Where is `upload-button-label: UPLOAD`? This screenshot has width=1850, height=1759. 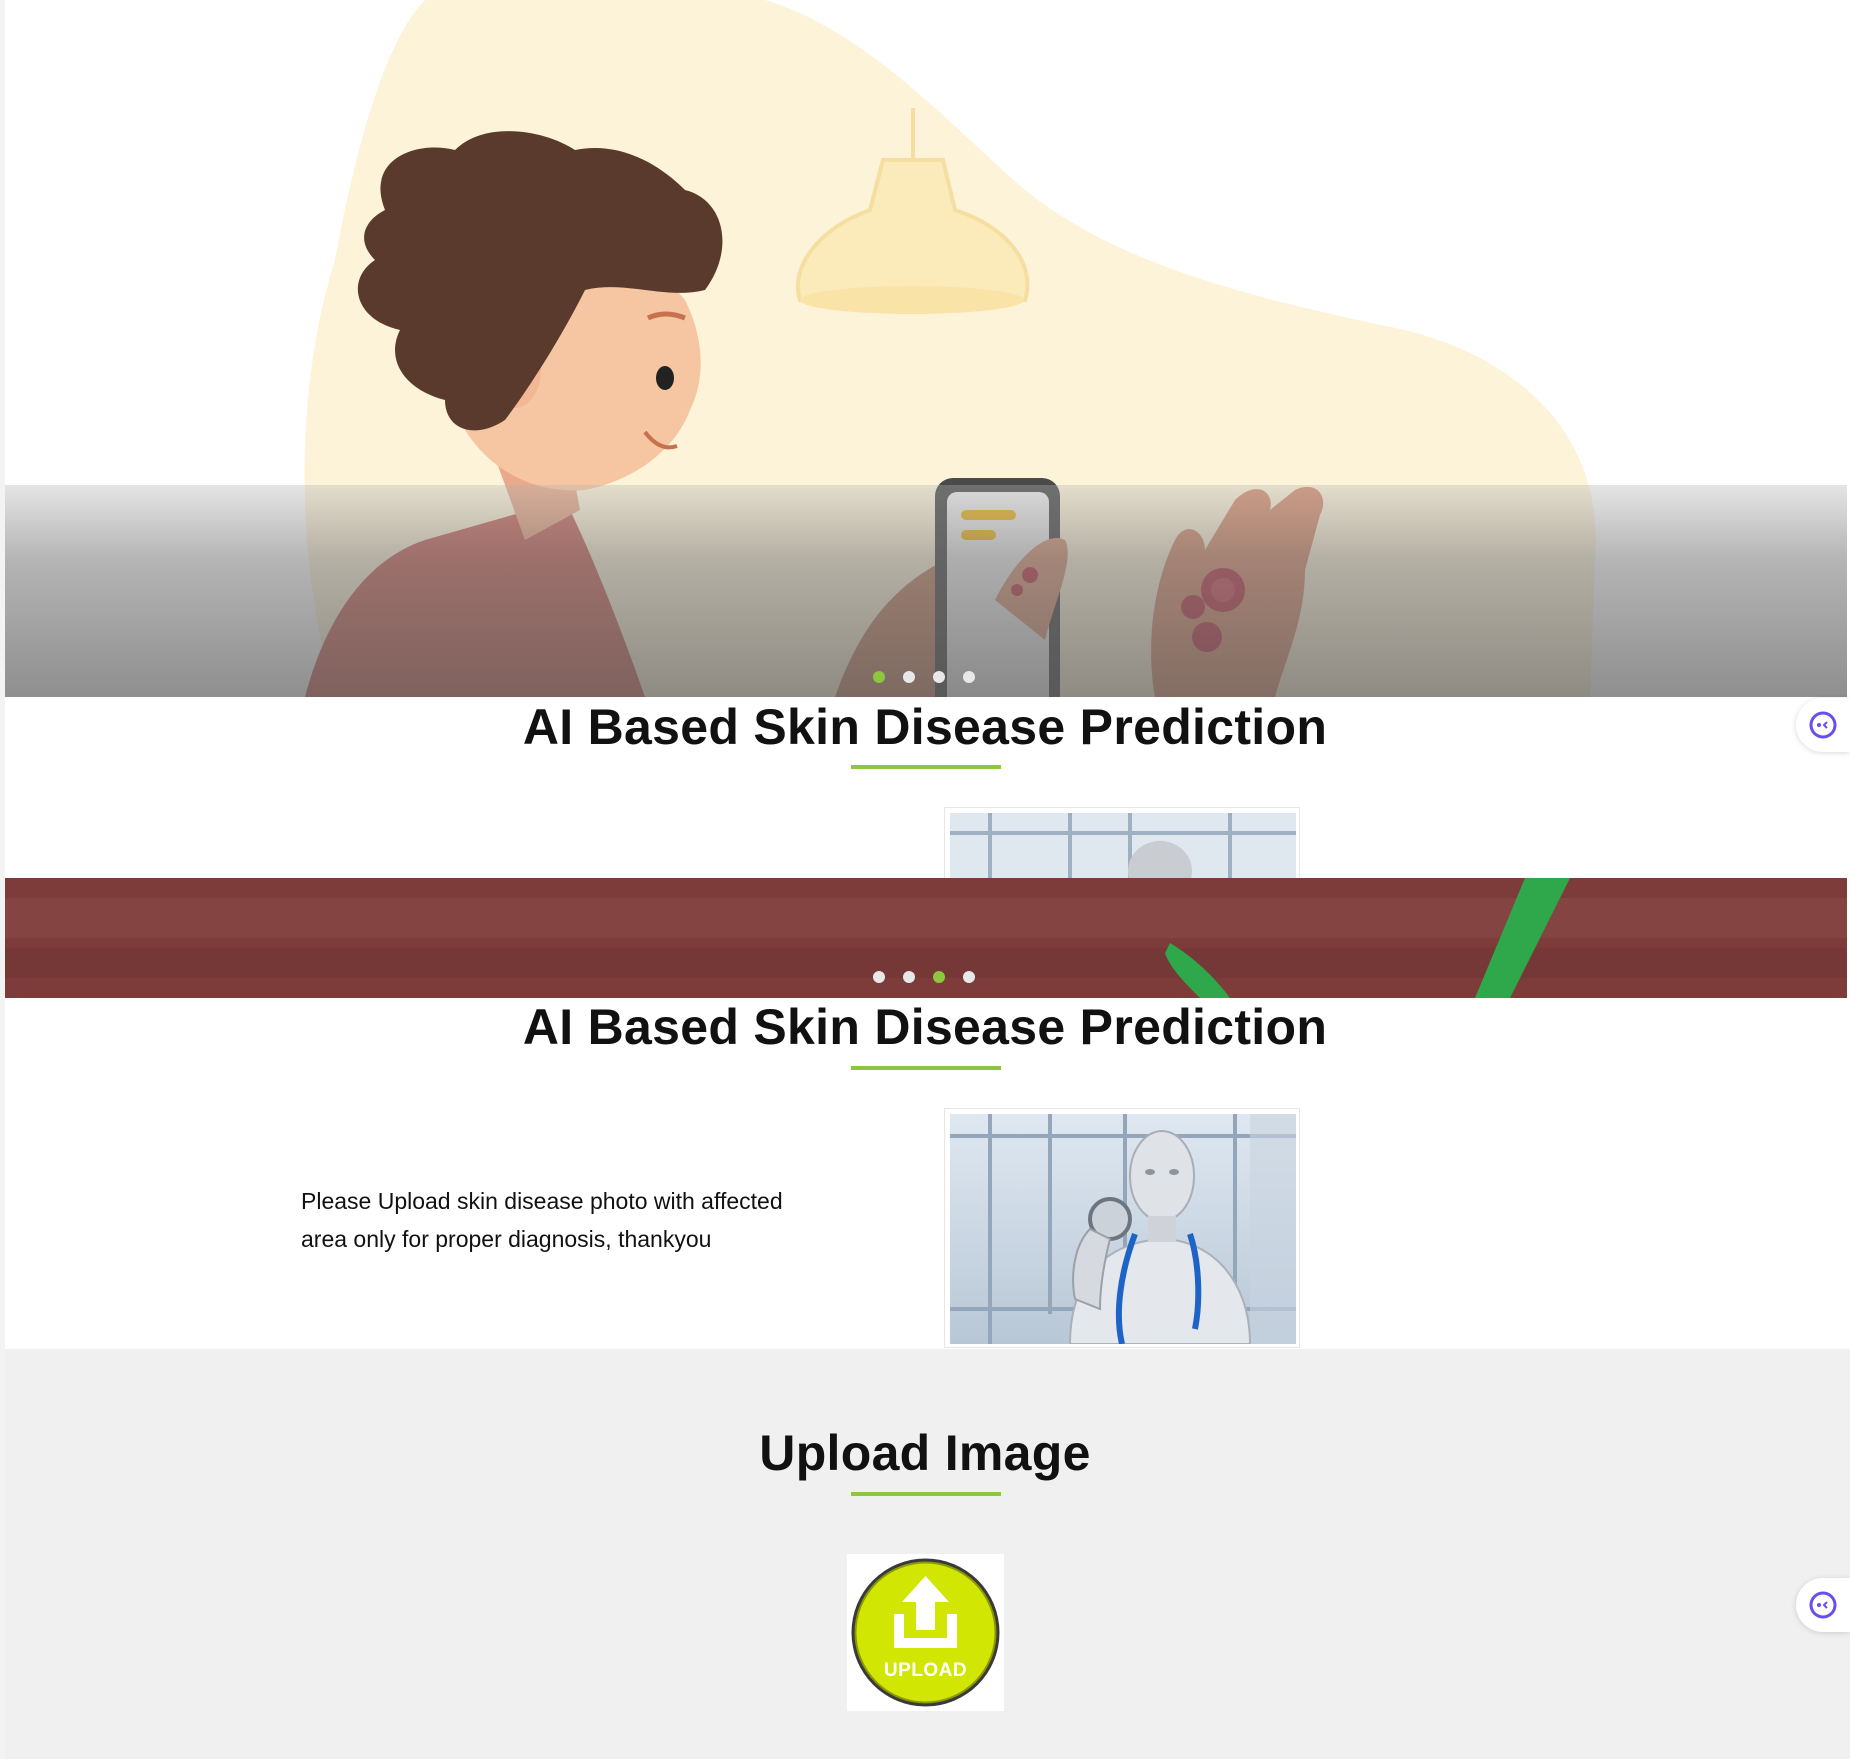 upload-button-label: UPLOAD is located at coordinates (925, 1670).